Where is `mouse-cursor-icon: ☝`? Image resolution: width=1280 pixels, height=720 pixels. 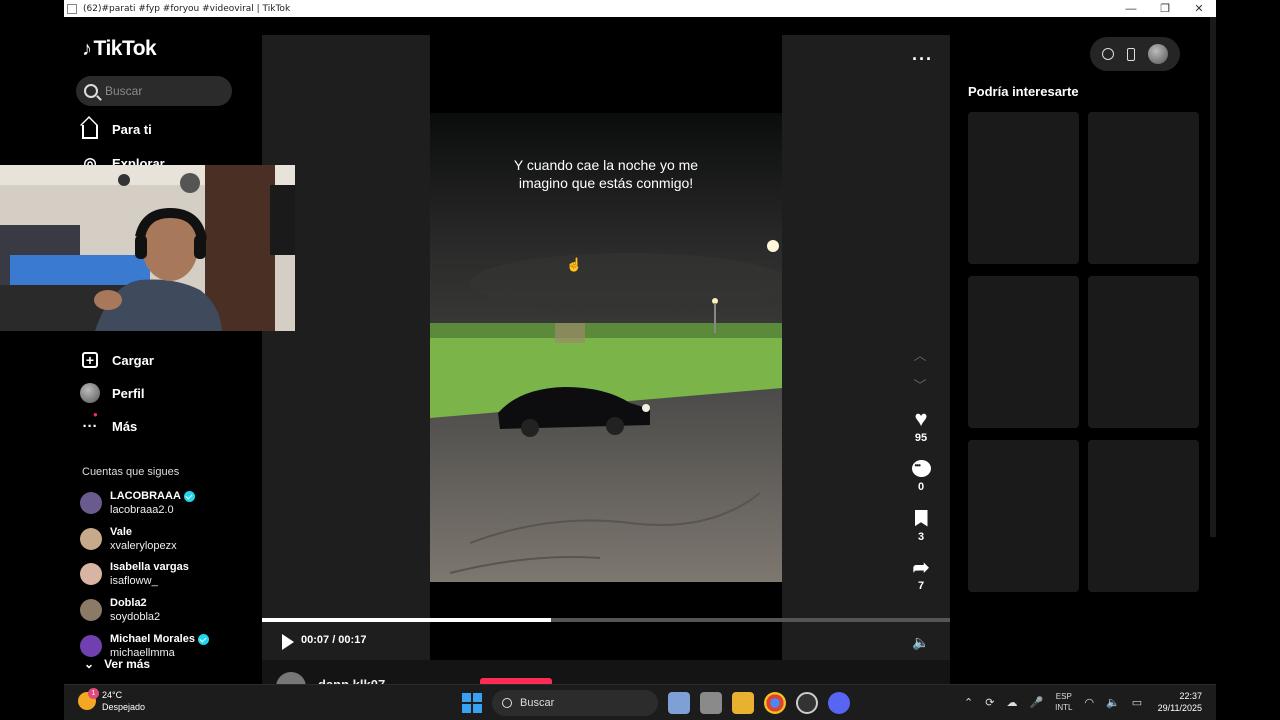
mouse-cursor-icon: ☝ is located at coordinates (574, 264).